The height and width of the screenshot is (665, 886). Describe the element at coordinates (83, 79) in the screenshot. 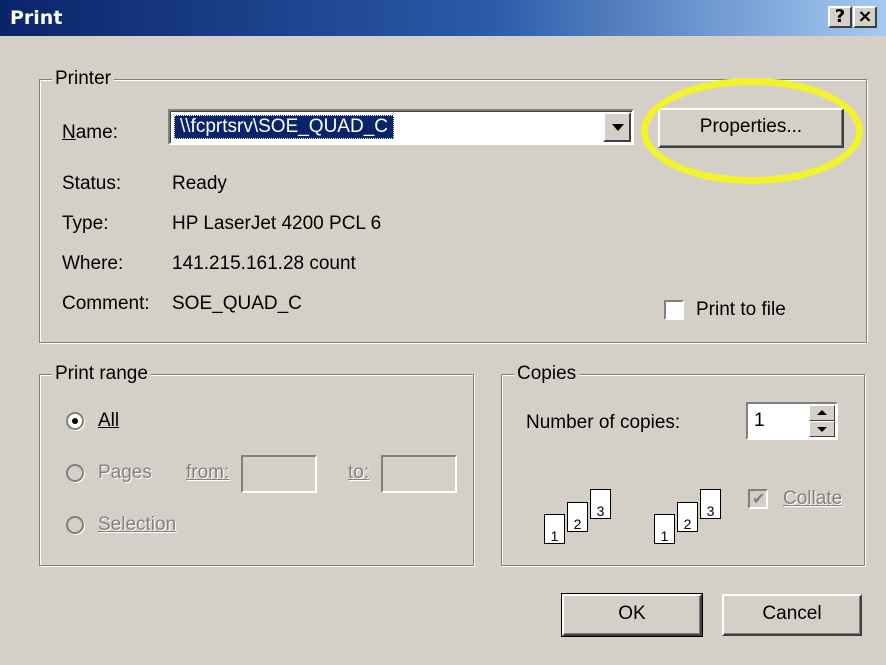

I see `printer-legend: Printer` at that location.